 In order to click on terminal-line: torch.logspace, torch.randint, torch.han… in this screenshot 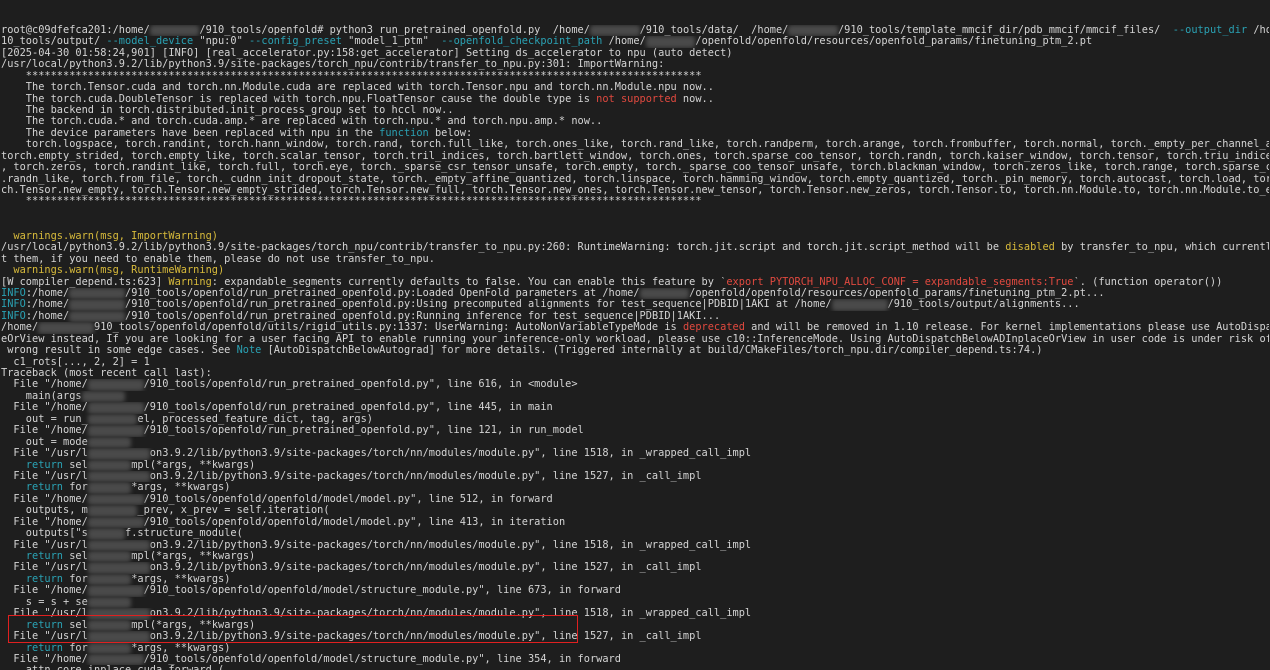, I will do `click(635, 144)`.